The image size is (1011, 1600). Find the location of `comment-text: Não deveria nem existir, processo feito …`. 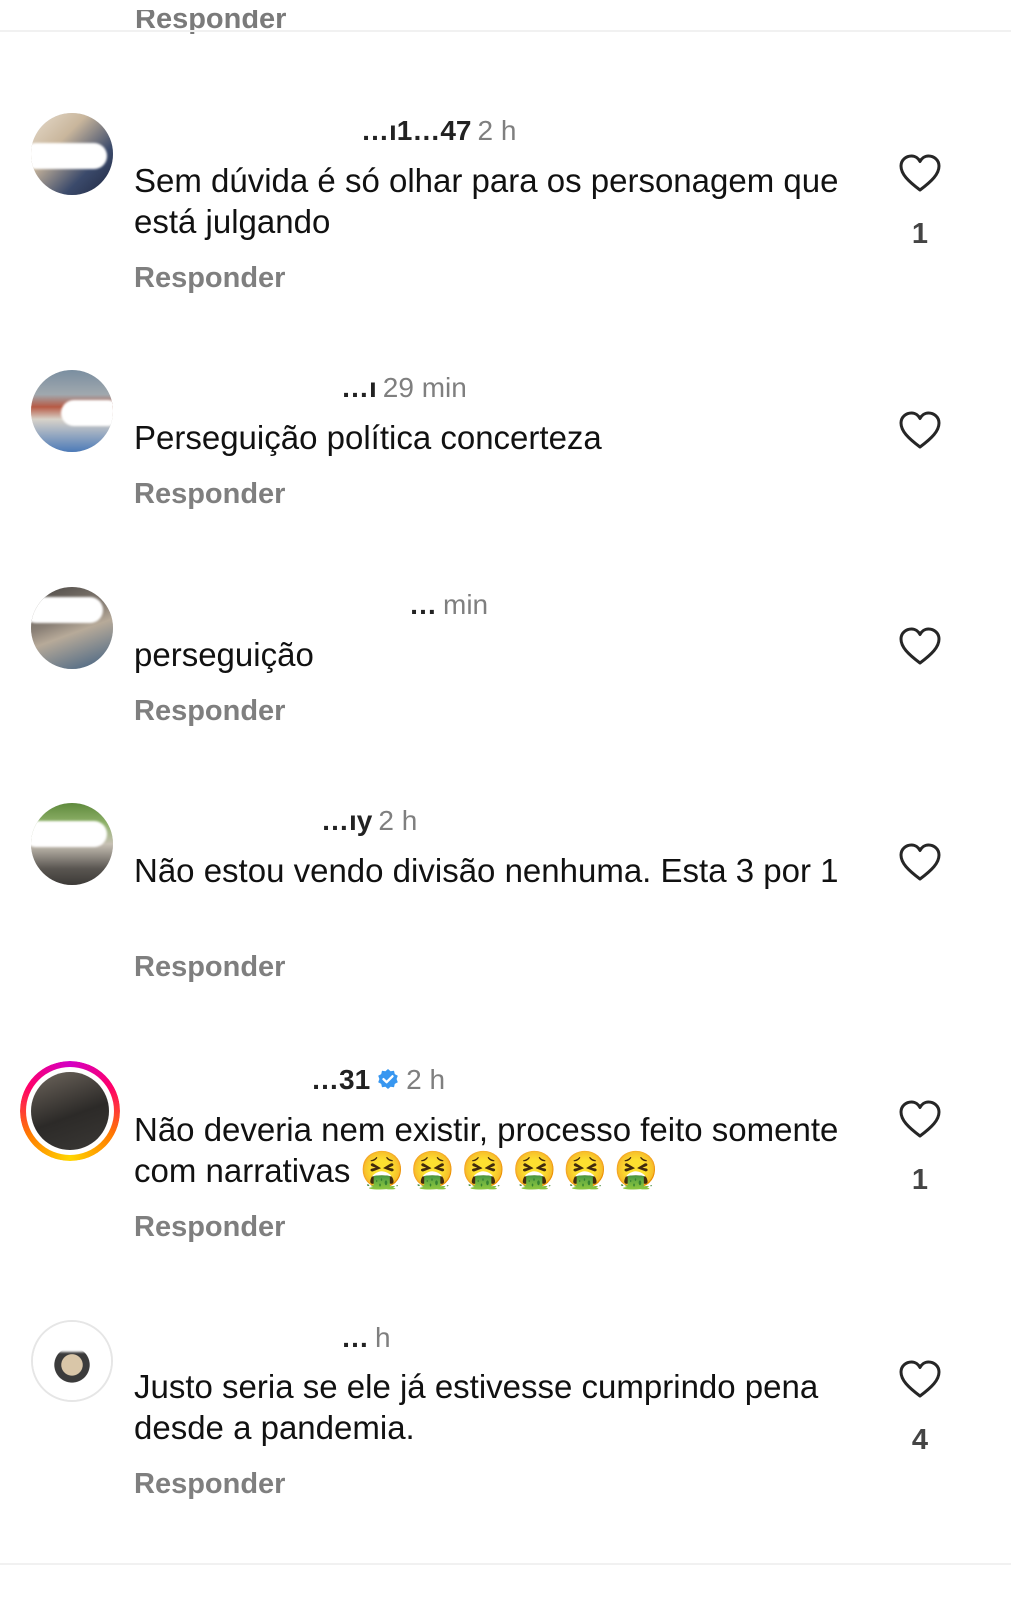

comment-text: Não deveria nem existir, processo feito … is located at coordinates (494, 1150).